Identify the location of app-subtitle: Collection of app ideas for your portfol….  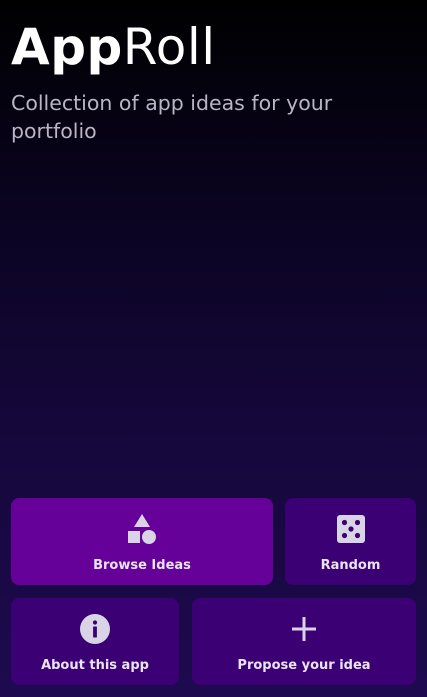
(172, 117).